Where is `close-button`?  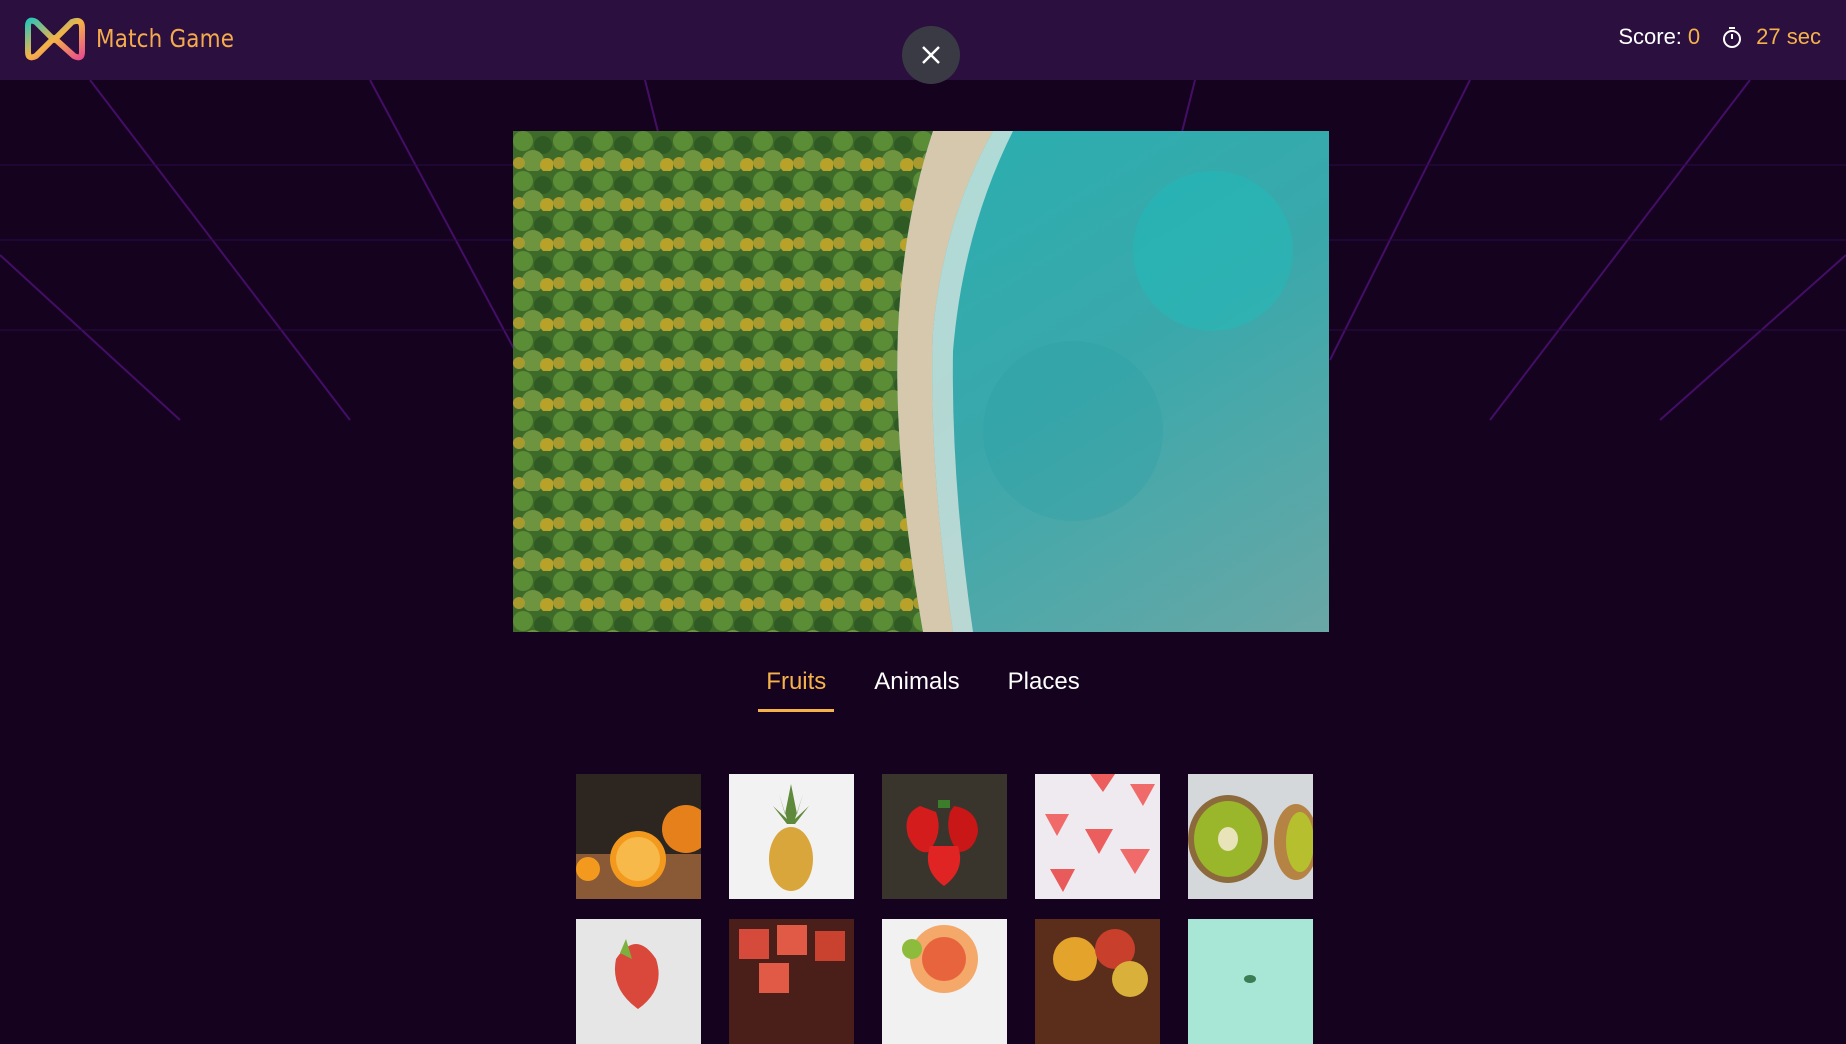 close-button is located at coordinates (931, 55).